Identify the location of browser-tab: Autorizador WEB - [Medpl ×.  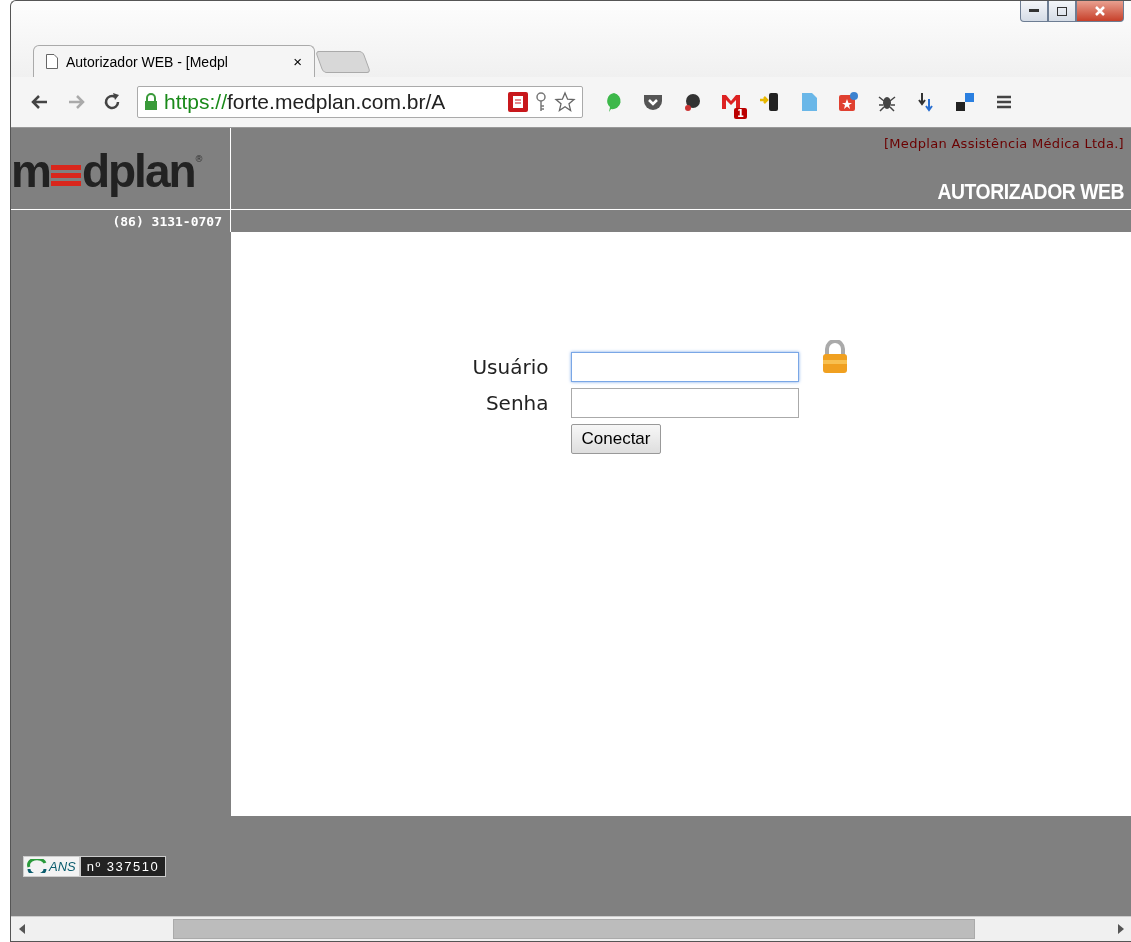
(174, 61).